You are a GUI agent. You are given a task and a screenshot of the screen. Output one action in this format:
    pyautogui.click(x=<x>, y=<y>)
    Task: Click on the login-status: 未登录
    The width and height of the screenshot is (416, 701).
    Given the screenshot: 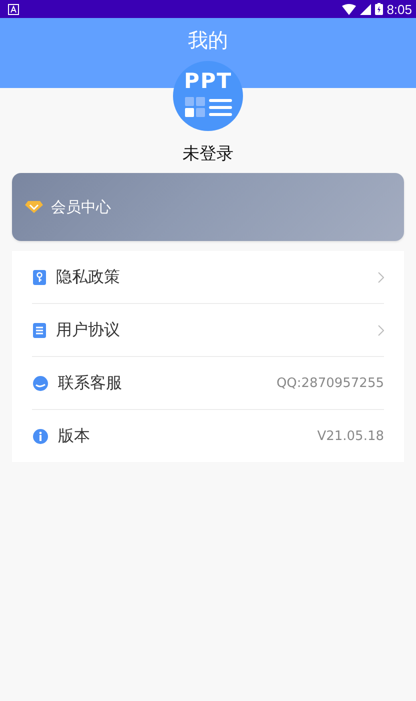 What is the action you would take?
    pyautogui.click(x=208, y=154)
    